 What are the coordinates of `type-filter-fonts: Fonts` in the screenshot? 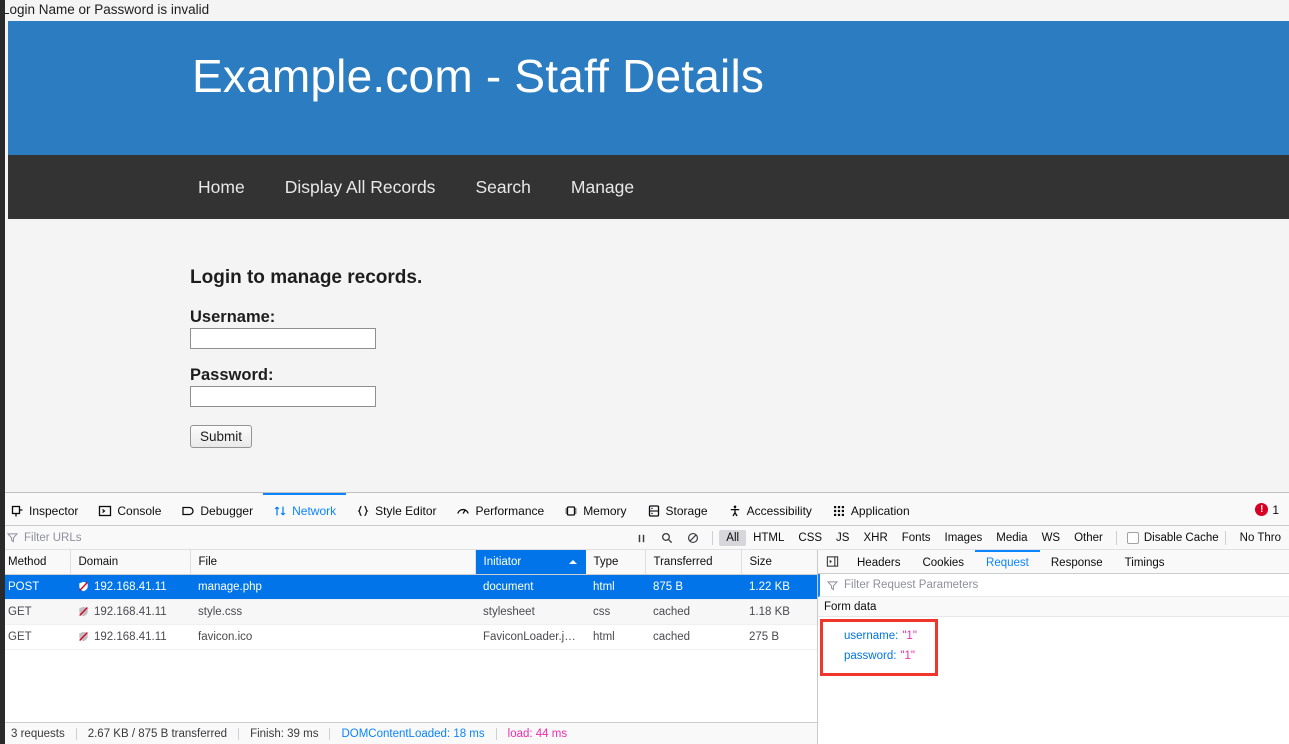 It's located at (916, 538).